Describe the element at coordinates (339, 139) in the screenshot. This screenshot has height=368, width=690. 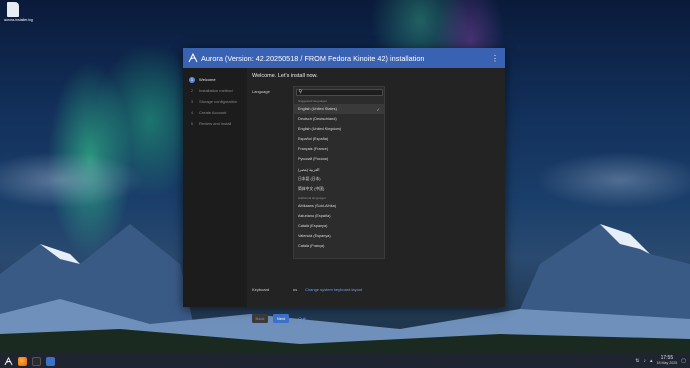
I see `language-option: Español (España)` at that location.